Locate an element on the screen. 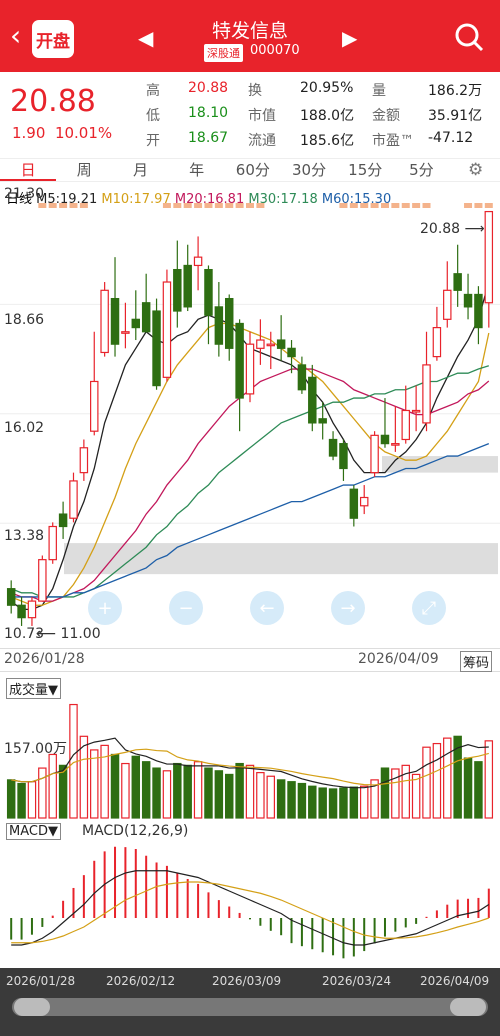 Image resolution: width=500 pixels, height=1036 pixels. tab-日: 日 is located at coordinates (28, 170).